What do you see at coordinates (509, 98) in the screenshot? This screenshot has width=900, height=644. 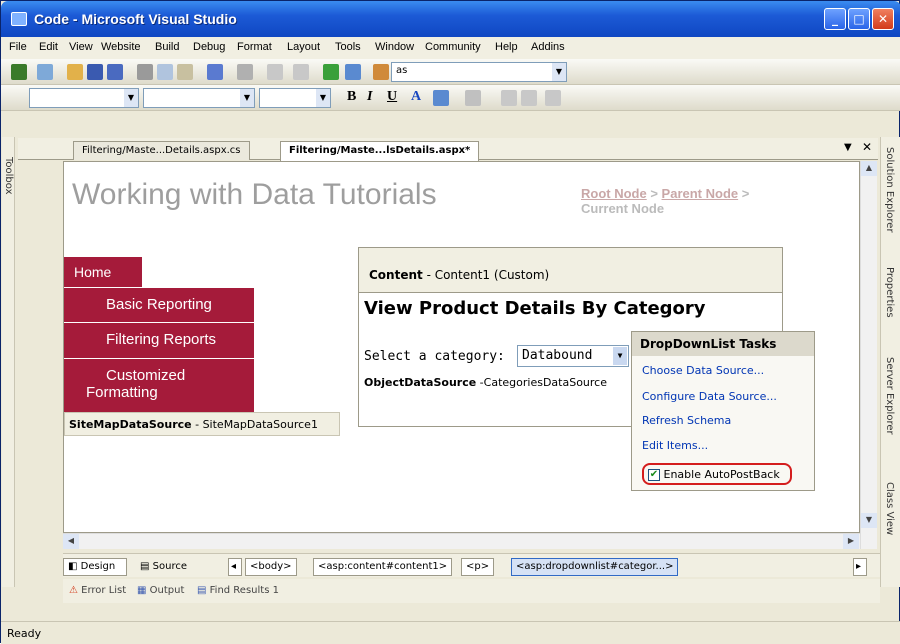 I see `numbered-list-icon` at bounding box center [509, 98].